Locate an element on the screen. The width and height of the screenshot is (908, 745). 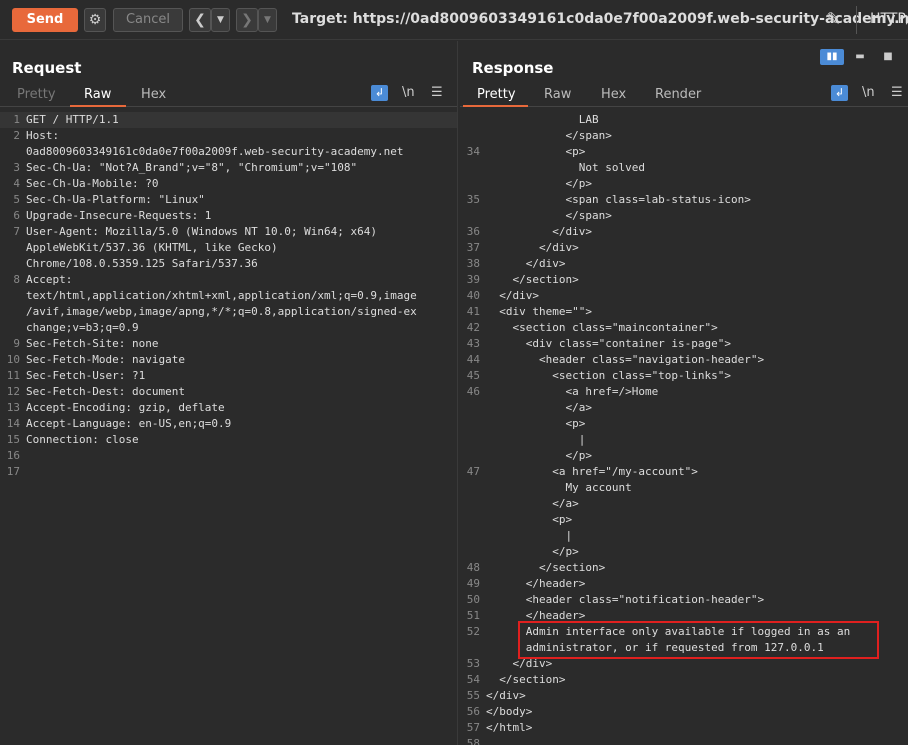
layout-side-by-side-icon: ▮▮ is located at coordinates (832, 57).